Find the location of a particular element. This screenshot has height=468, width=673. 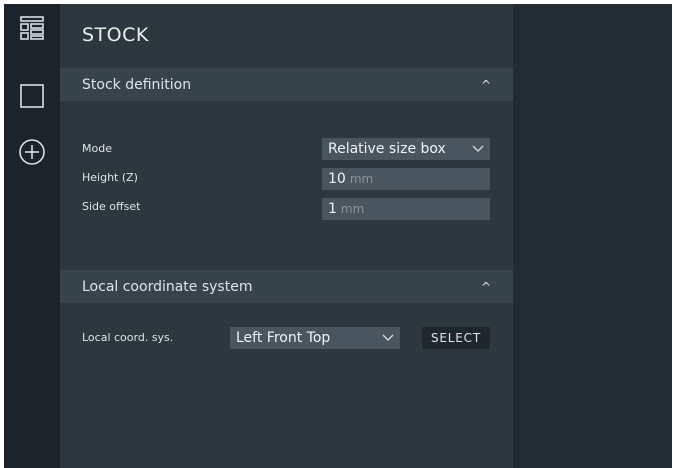

height-label: Height (Z) is located at coordinates (110, 177).